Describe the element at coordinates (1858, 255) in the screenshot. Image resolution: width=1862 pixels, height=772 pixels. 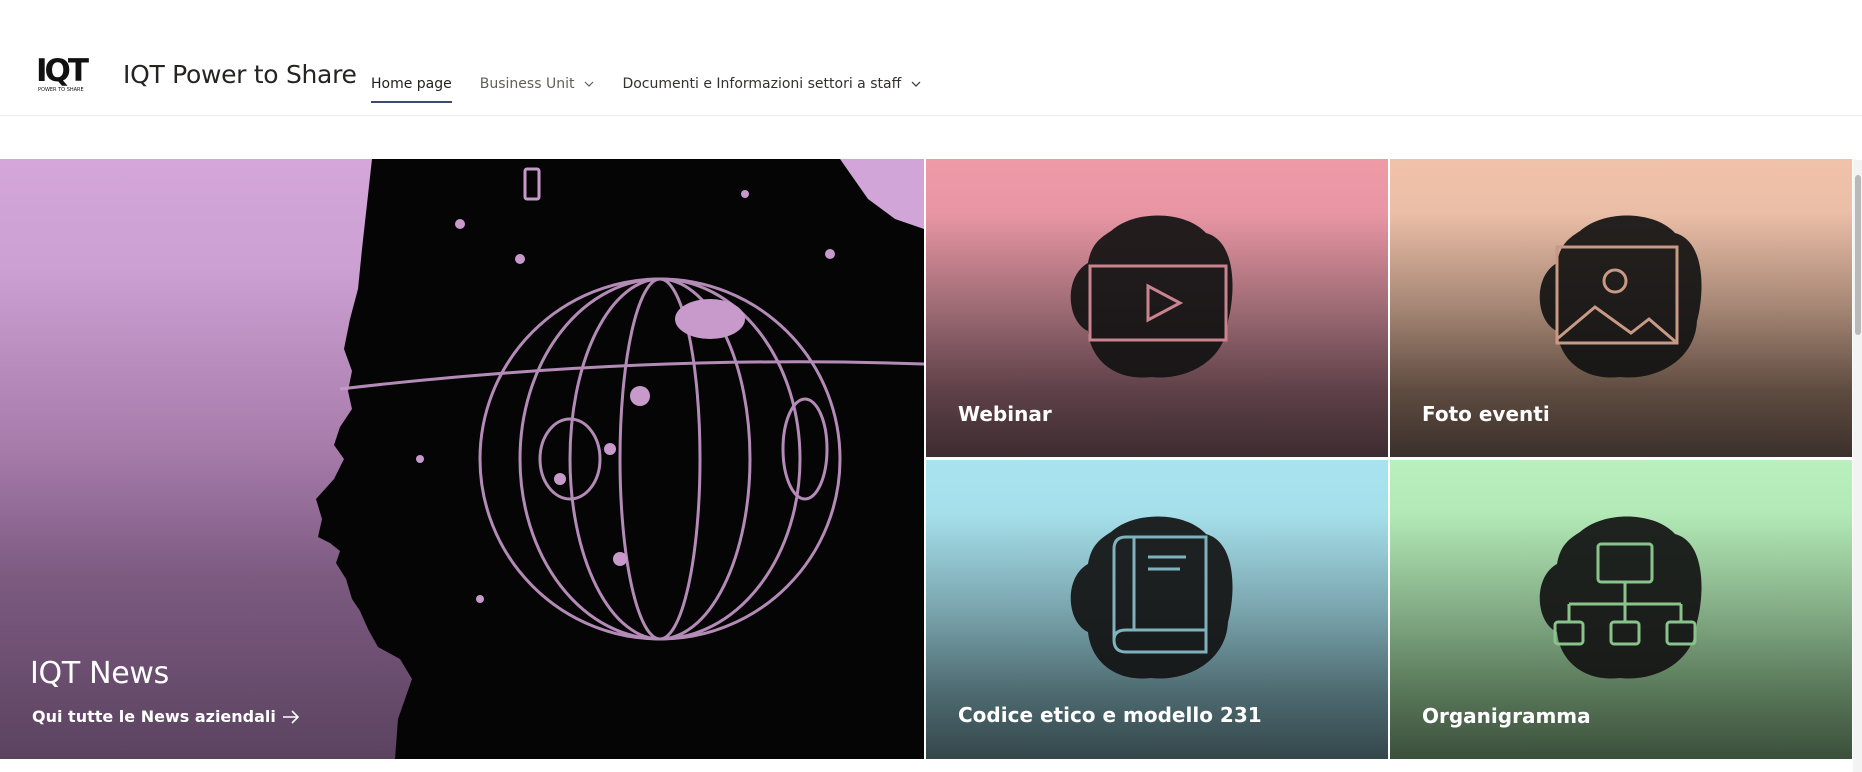
I see `scrollbar-thumb` at that location.